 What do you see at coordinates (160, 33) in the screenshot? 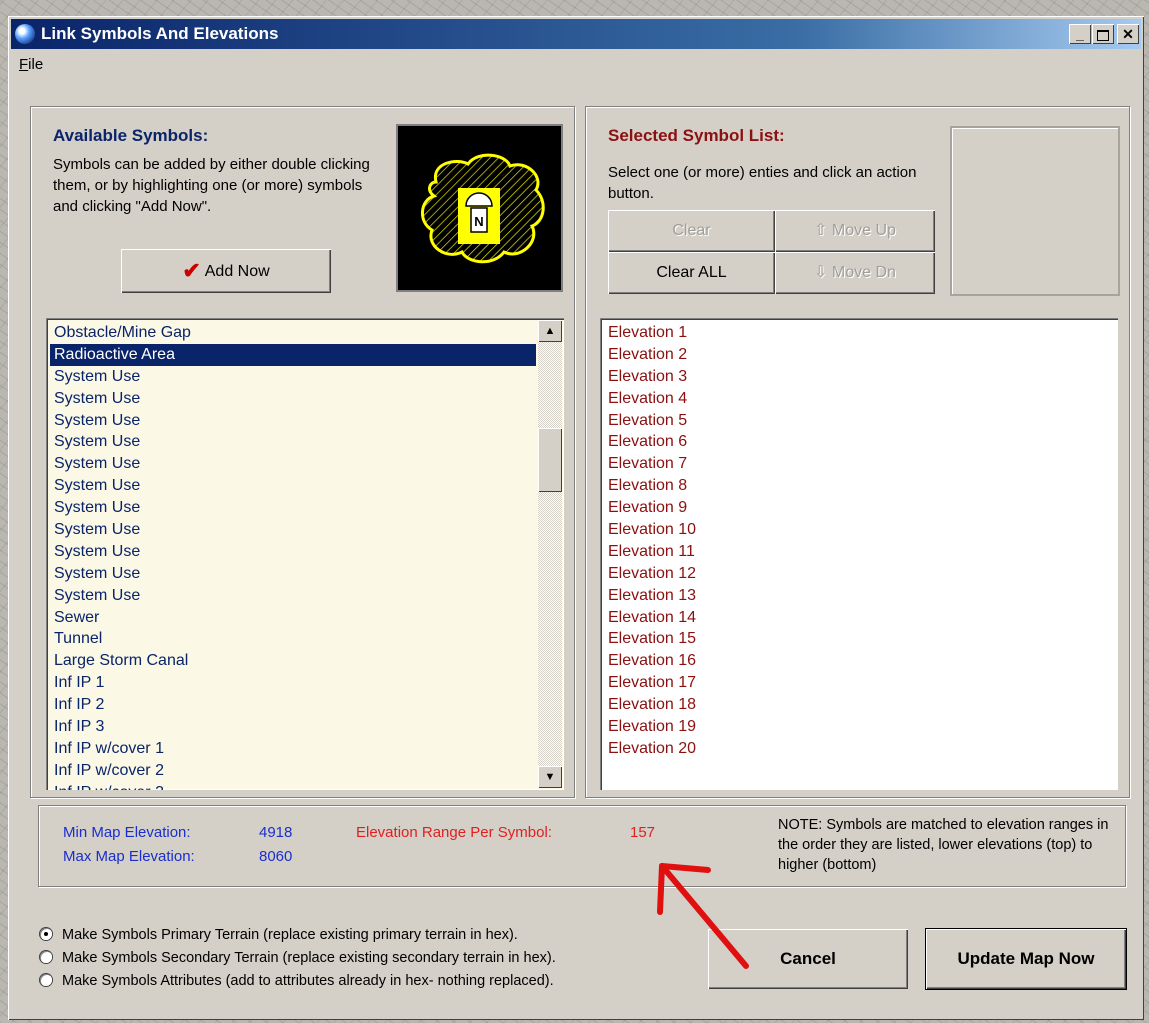
I see `window-title: Link Symbols And Elevations` at bounding box center [160, 33].